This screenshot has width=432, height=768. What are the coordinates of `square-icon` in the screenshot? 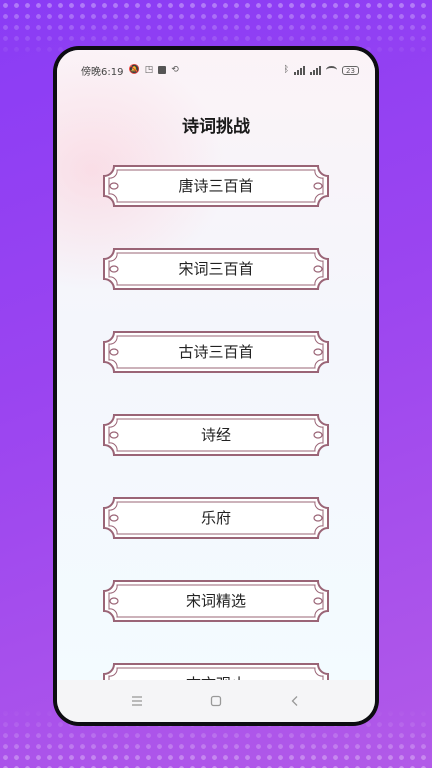 It's located at (216, 701).